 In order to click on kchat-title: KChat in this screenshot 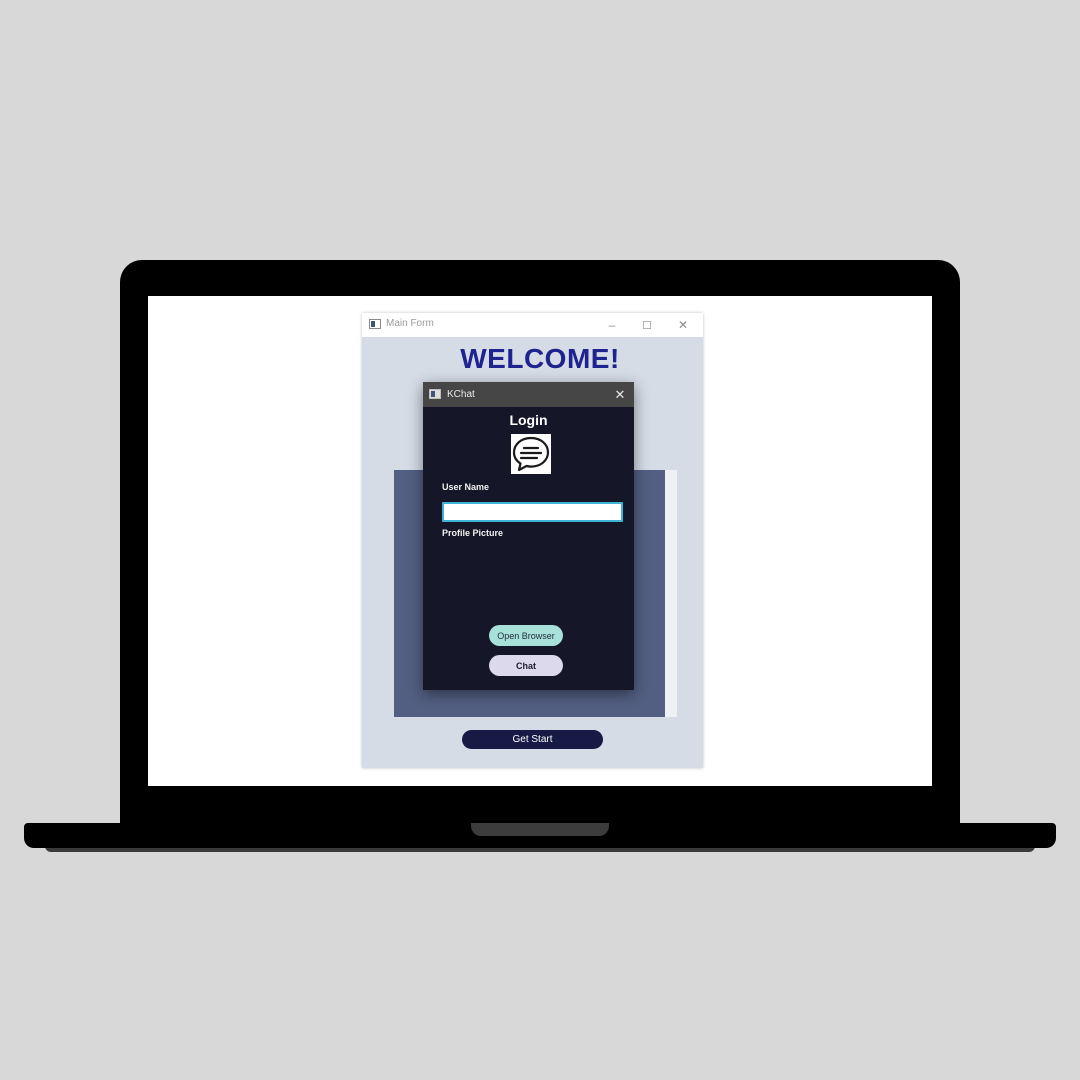, I will do `click(461, 394)`.